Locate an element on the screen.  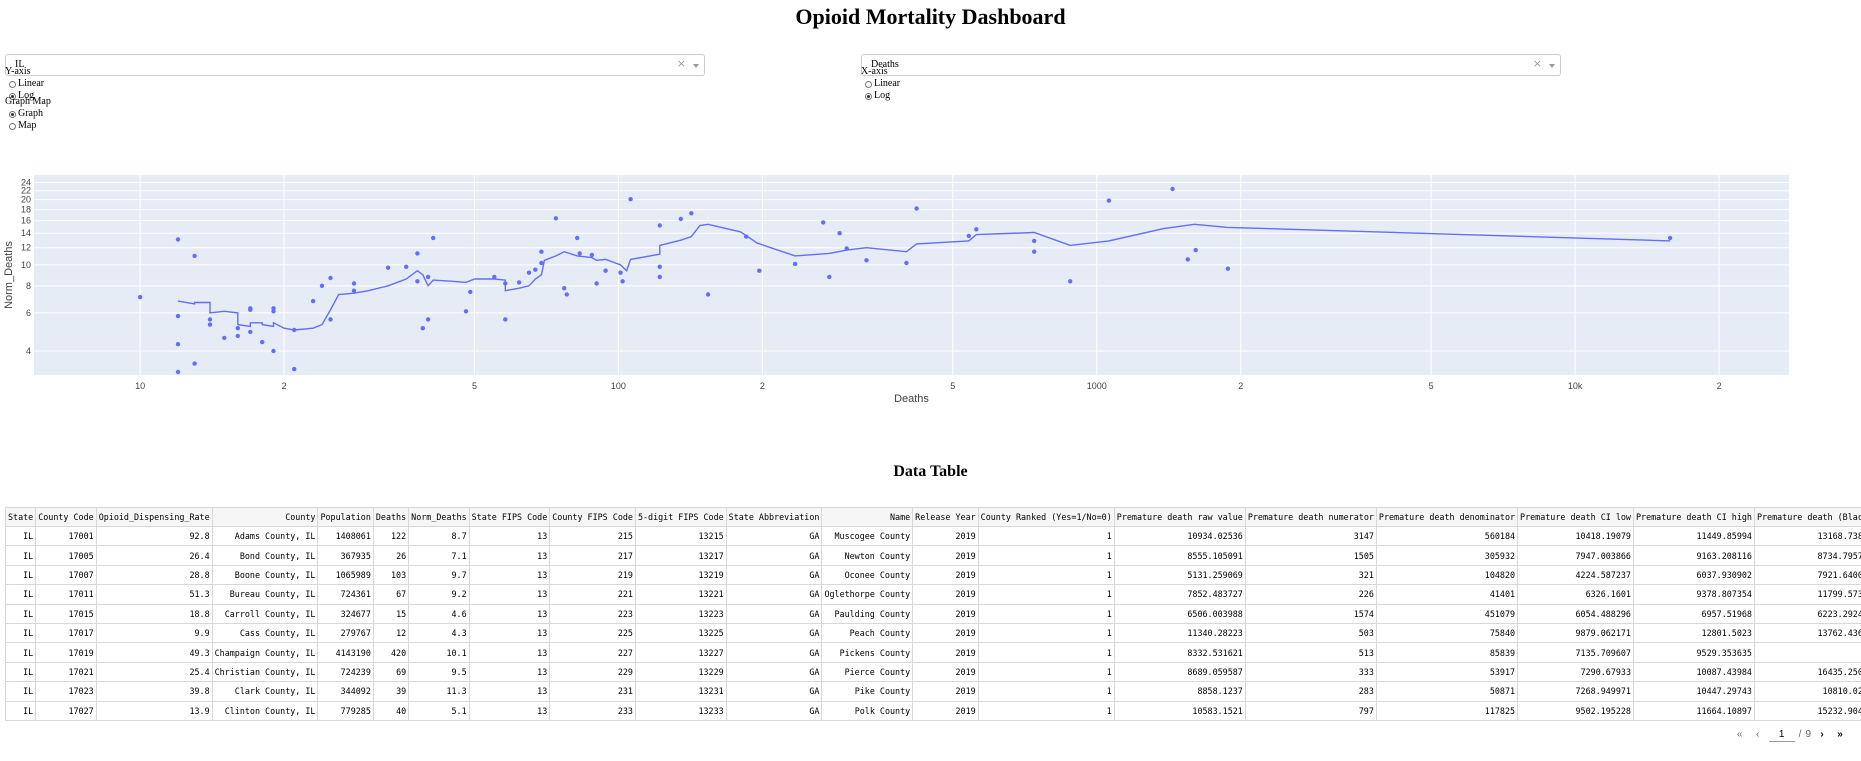
column-header: County FIPS Code is located at coordinates (592, 517).